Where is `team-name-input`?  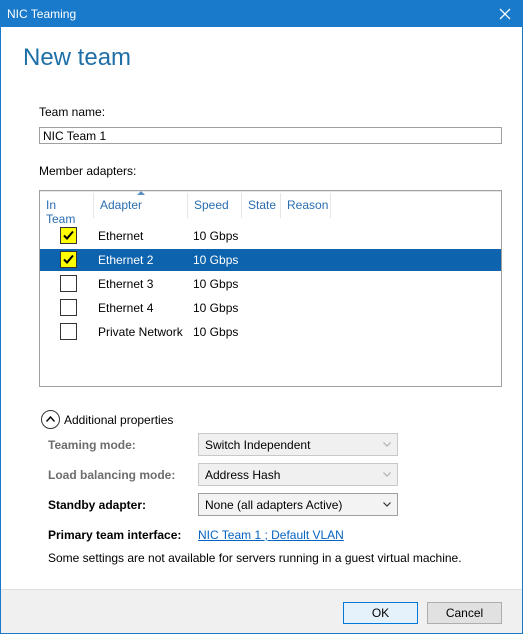 team-name-input is located at coordinates (270, 135).